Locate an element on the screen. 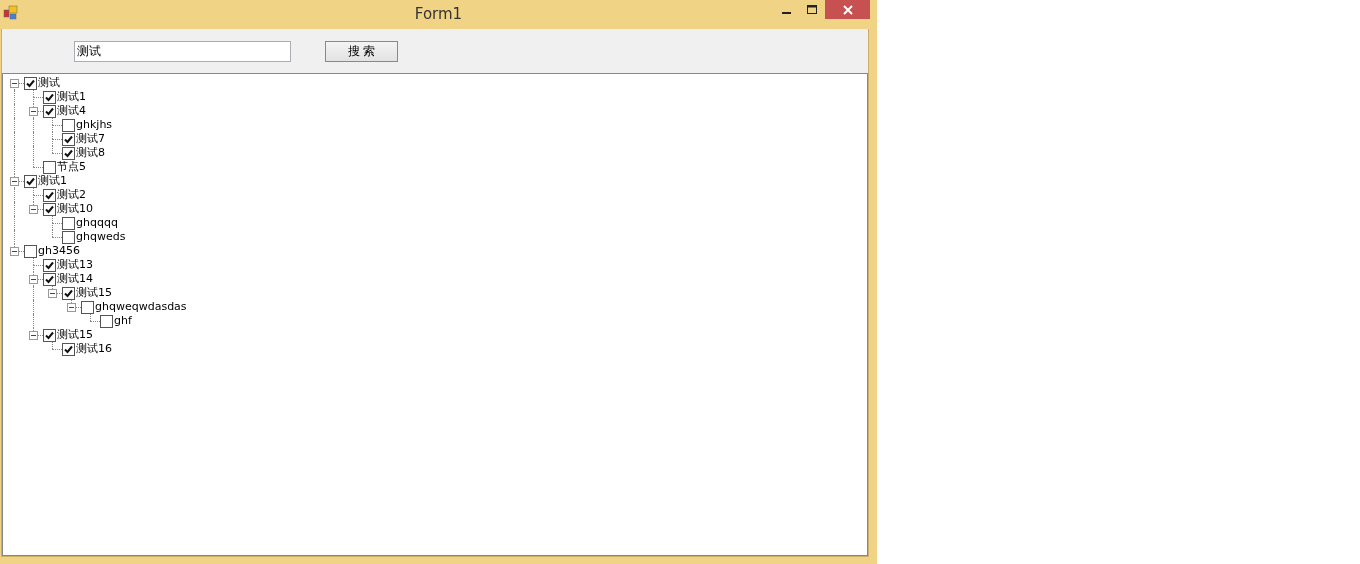  tree-node-label: 测试2 is located at coordinates (71, 195).